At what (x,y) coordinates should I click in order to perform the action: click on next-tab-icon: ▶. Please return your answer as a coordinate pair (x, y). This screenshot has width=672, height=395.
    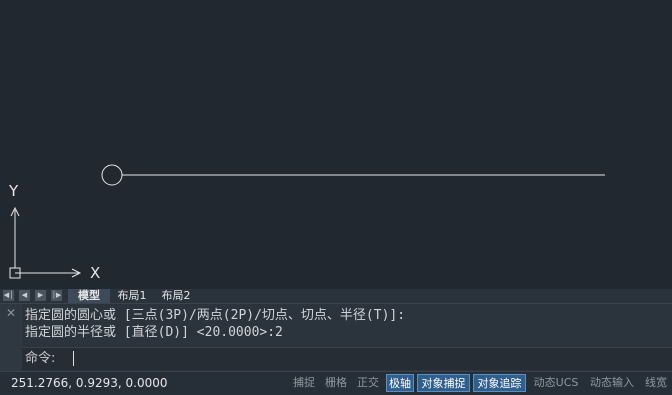
    Looking at the image, I should click on (40, 295).